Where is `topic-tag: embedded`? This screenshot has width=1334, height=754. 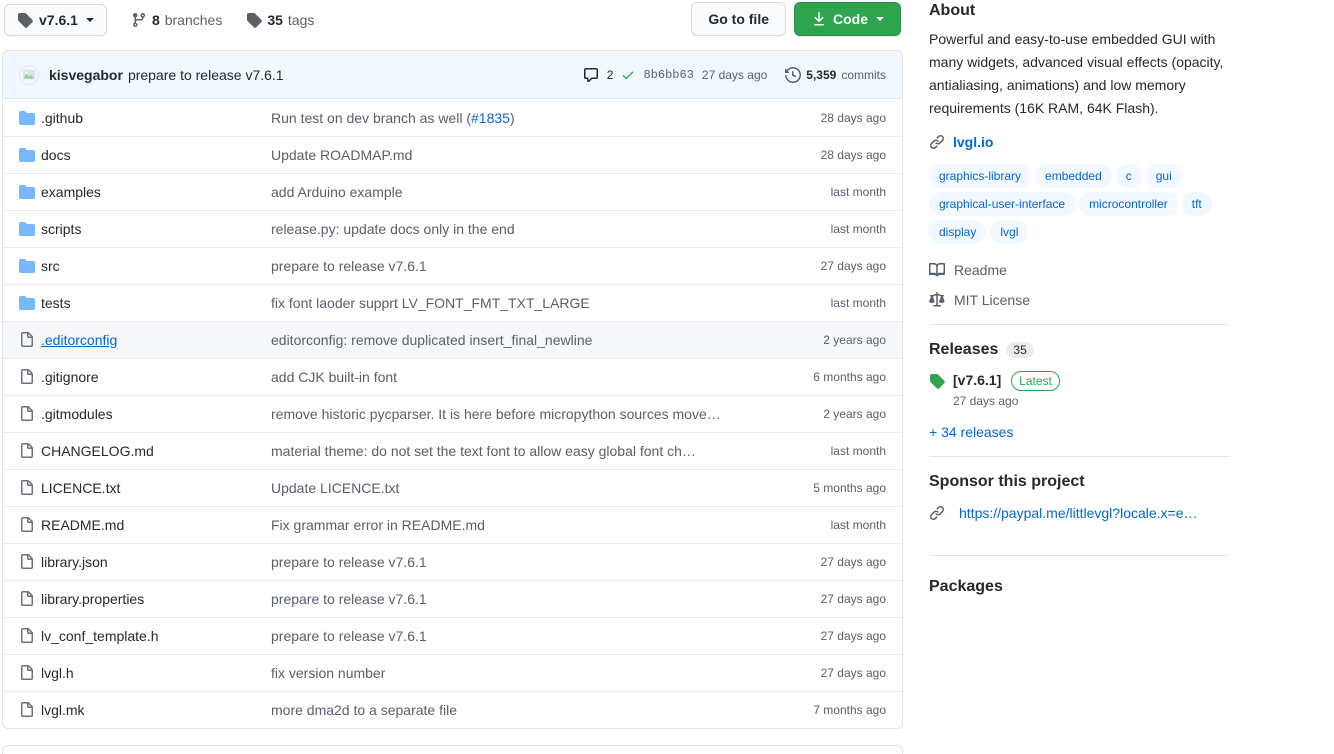 topic-tag: embedded is located at coordinates (1073, 176).